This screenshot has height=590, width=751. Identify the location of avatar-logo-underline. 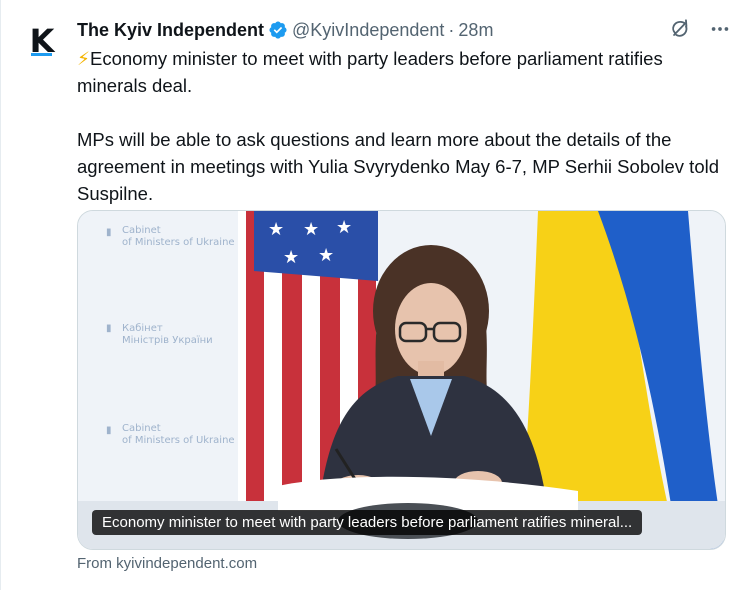
(41, 54).